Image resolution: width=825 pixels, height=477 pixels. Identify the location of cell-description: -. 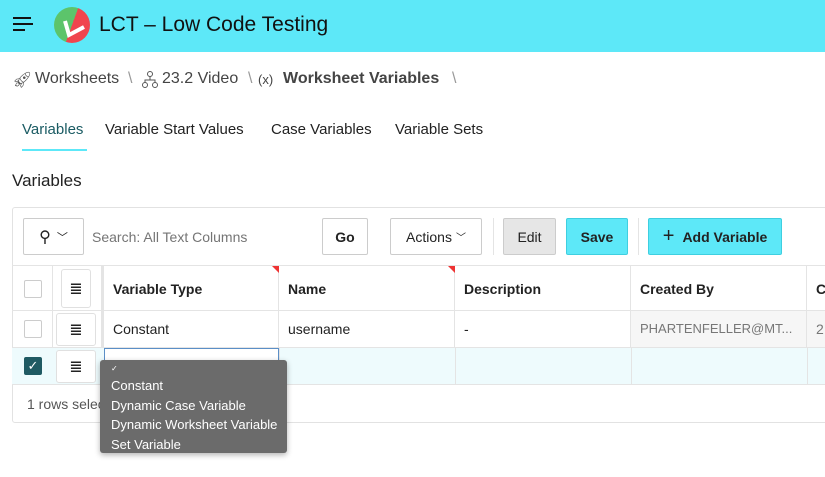
(543, 329).